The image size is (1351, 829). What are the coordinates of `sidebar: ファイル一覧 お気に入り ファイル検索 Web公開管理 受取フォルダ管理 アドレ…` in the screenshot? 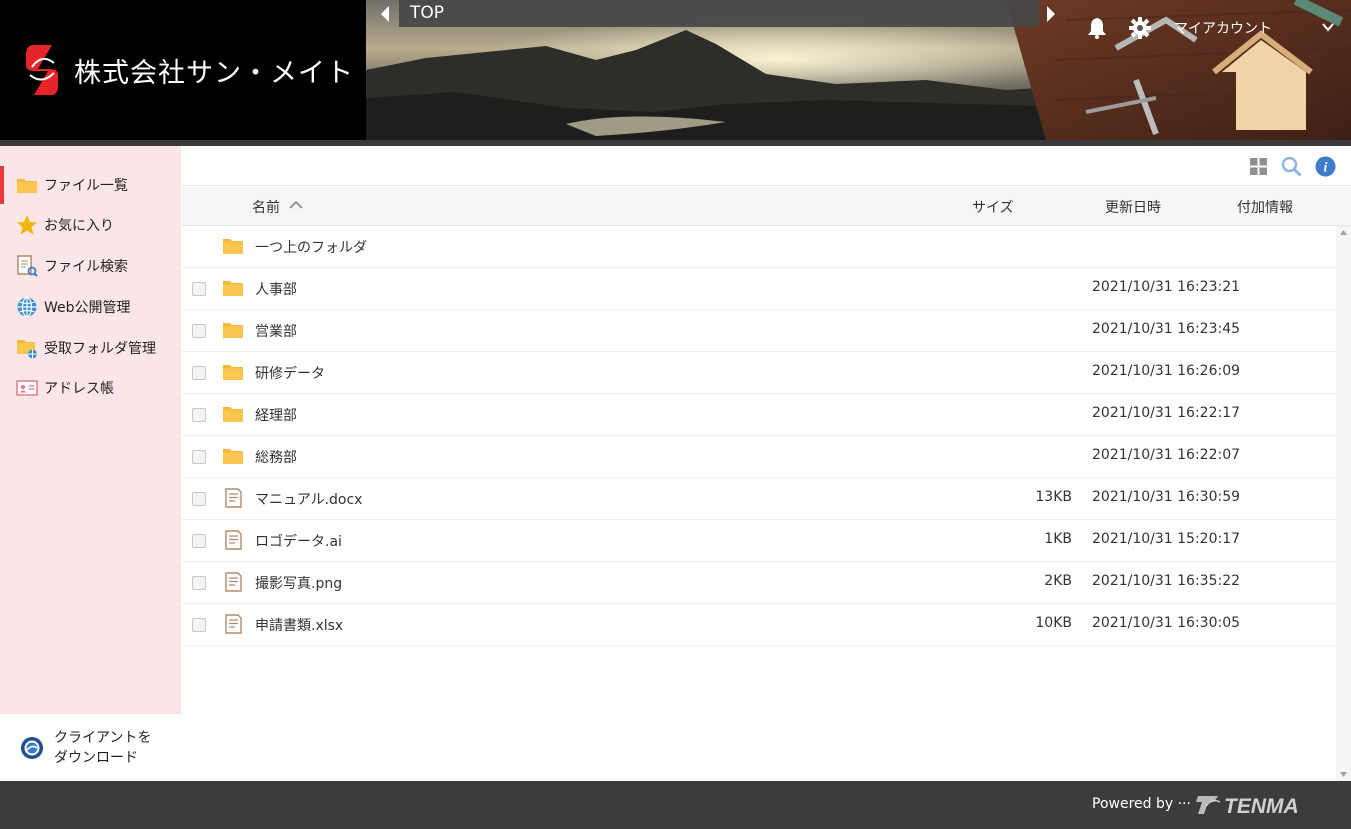 It's located at (90, 429).